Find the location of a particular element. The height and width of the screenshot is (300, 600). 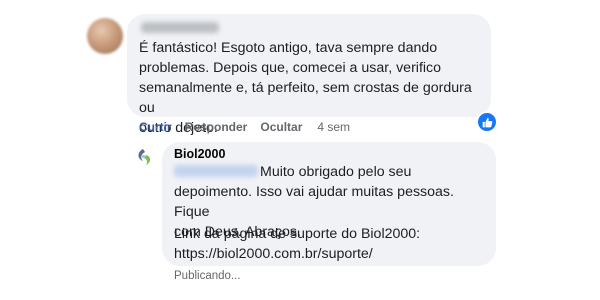

commenter-name-redacted is located at coordinates (180, 27).